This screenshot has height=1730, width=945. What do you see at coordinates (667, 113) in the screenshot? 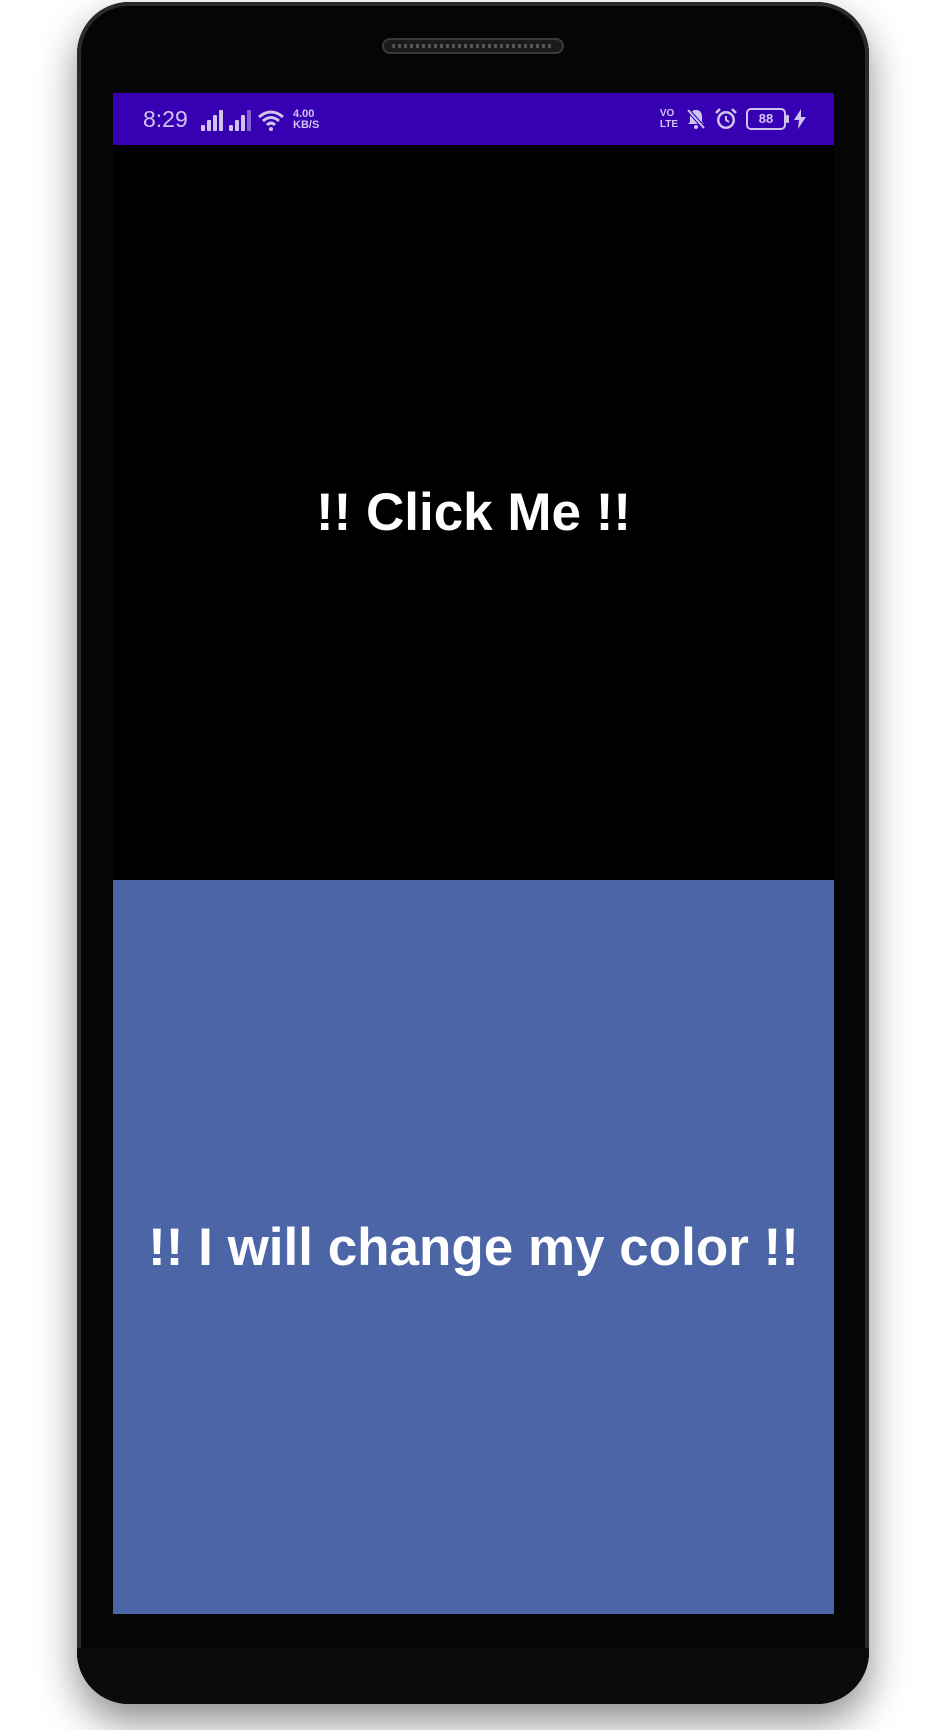
I see `volte-line1: VO` at bounding box center [667, 113].